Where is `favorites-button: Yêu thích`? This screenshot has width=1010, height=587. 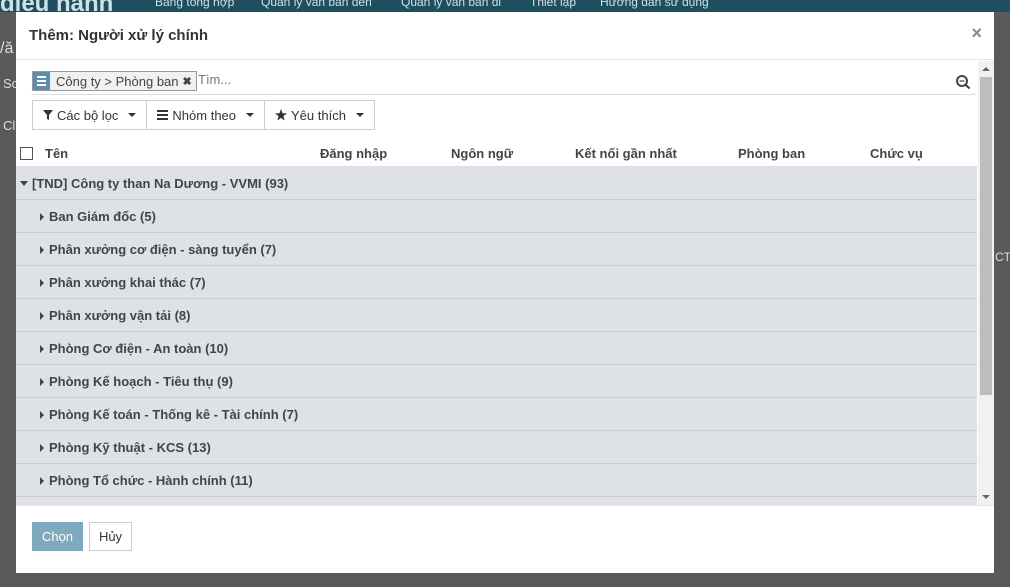
favorites-button: Yêu thích is located at coordinates (319, 115).